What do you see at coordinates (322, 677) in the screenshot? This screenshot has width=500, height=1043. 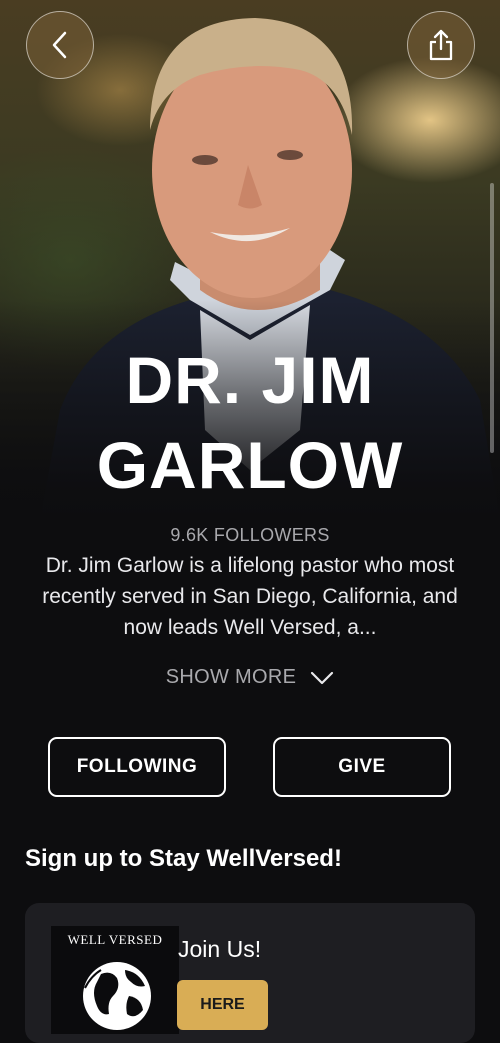 I see `chevron-down-icon` at bounding box center [322, 677].